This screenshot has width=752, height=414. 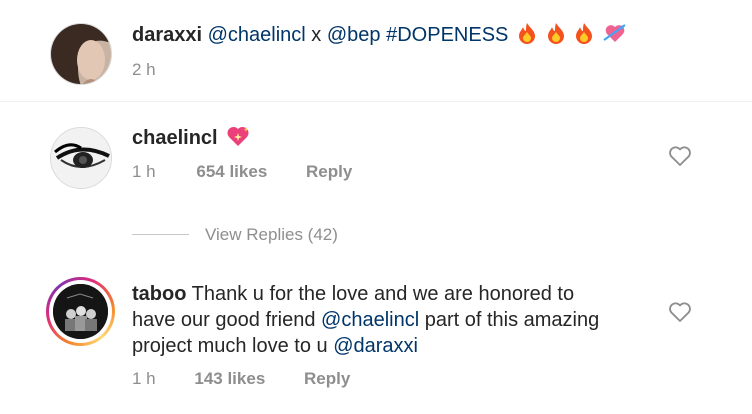 I want to click on comment-taboo-text-2a: have our good friend, so click(x=227, y=320).